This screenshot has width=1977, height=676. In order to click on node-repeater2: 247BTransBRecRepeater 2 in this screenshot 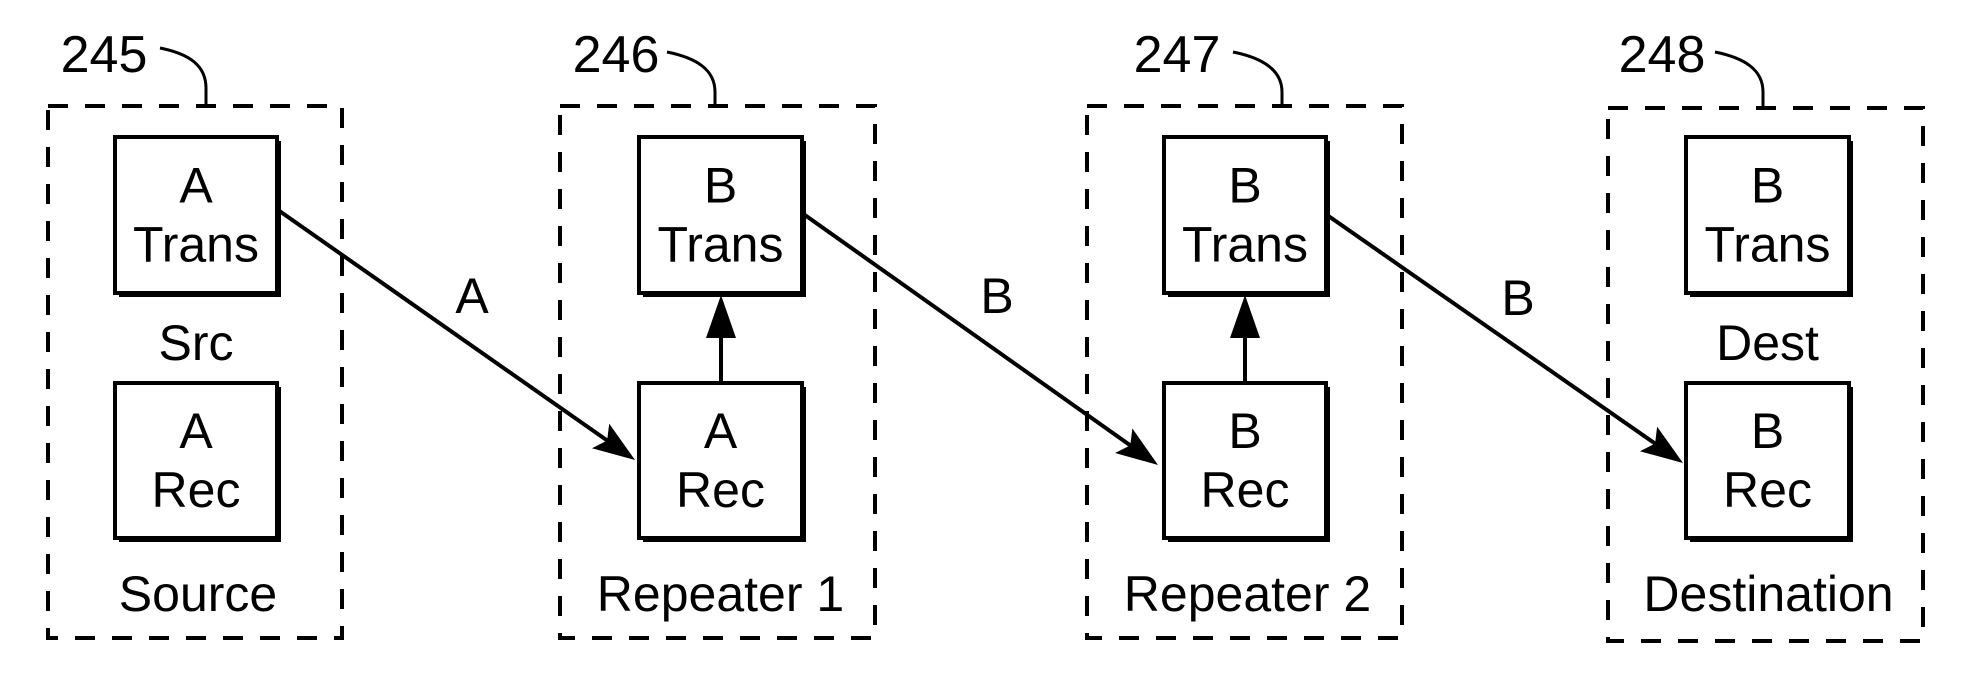, I will do `click(1244, 333)`.